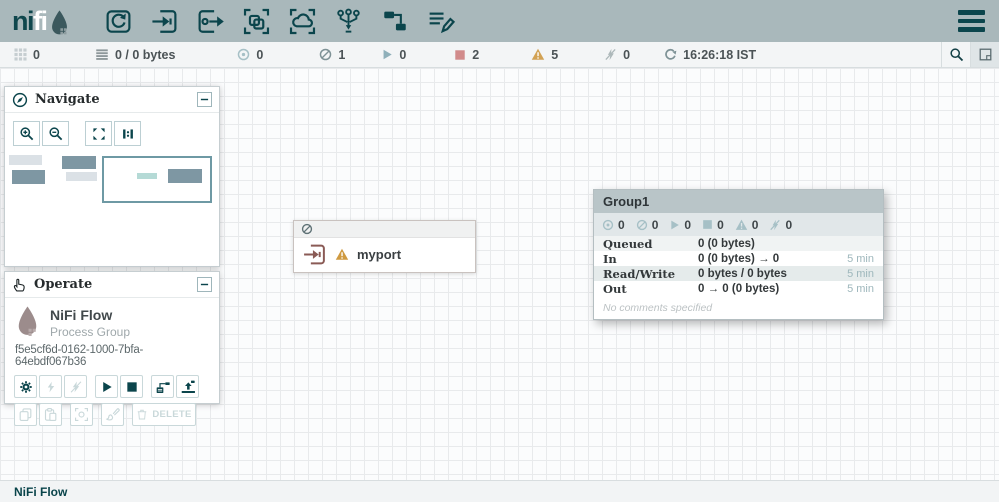 Image resolution: width=999 pixels, height=502 pixels. Describe the element at coordinates (332, 55) in the screenshot. I see `not-transmitting-status: 1` at that location.